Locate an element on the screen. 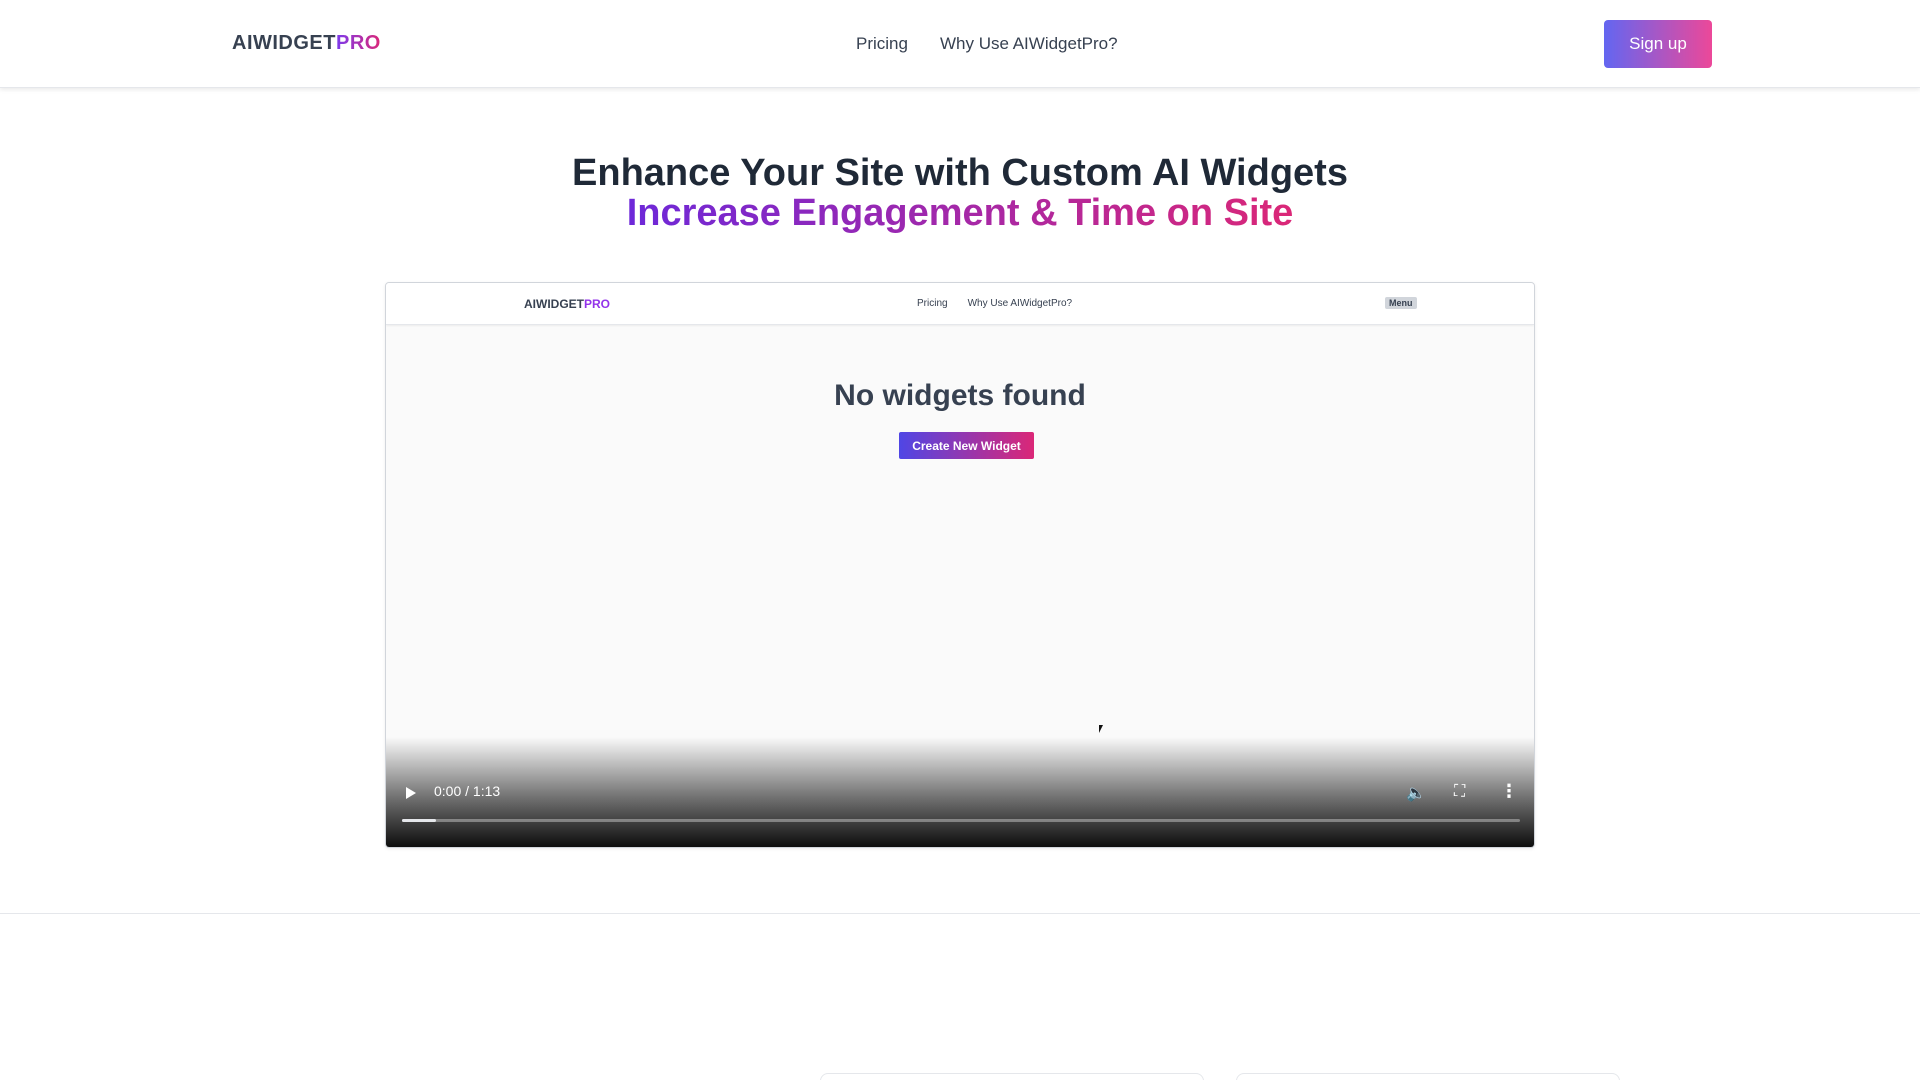 This screenshot has height=1080, width=1920. video-progress-buffered is located at coordinates (419, 820).